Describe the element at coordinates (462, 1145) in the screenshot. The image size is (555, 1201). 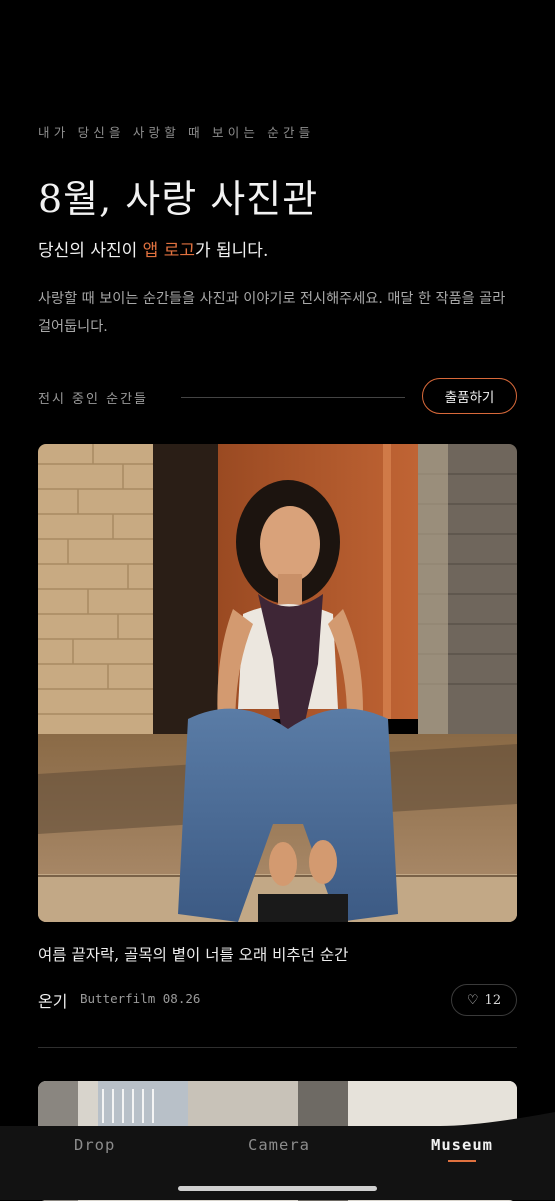
I see `tab-museum: Museum` at that location.